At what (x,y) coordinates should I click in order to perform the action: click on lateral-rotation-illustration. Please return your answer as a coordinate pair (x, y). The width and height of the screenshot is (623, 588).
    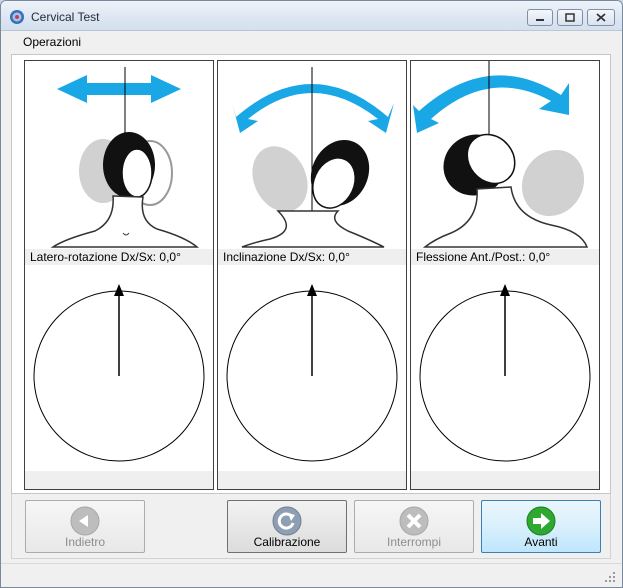
    Looking at the image, I should click on (125, 157).